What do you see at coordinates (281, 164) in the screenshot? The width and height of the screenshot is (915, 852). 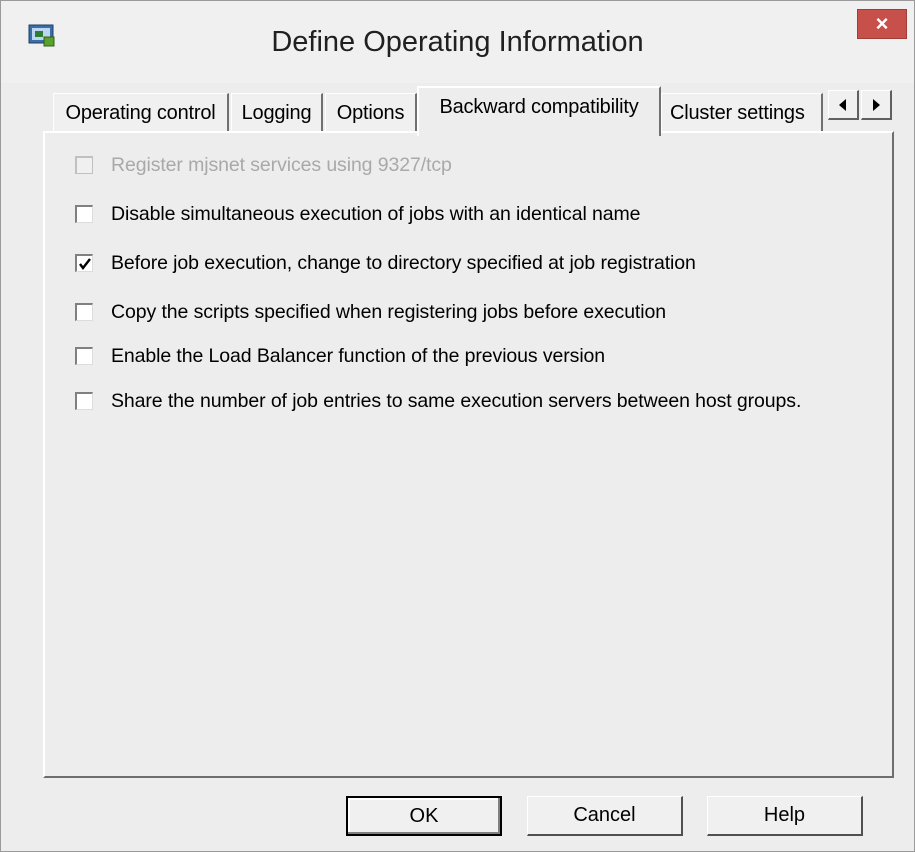 I see `option-label: Register mjsnet services using 9327/tcp` at bounding box center [281, 164].